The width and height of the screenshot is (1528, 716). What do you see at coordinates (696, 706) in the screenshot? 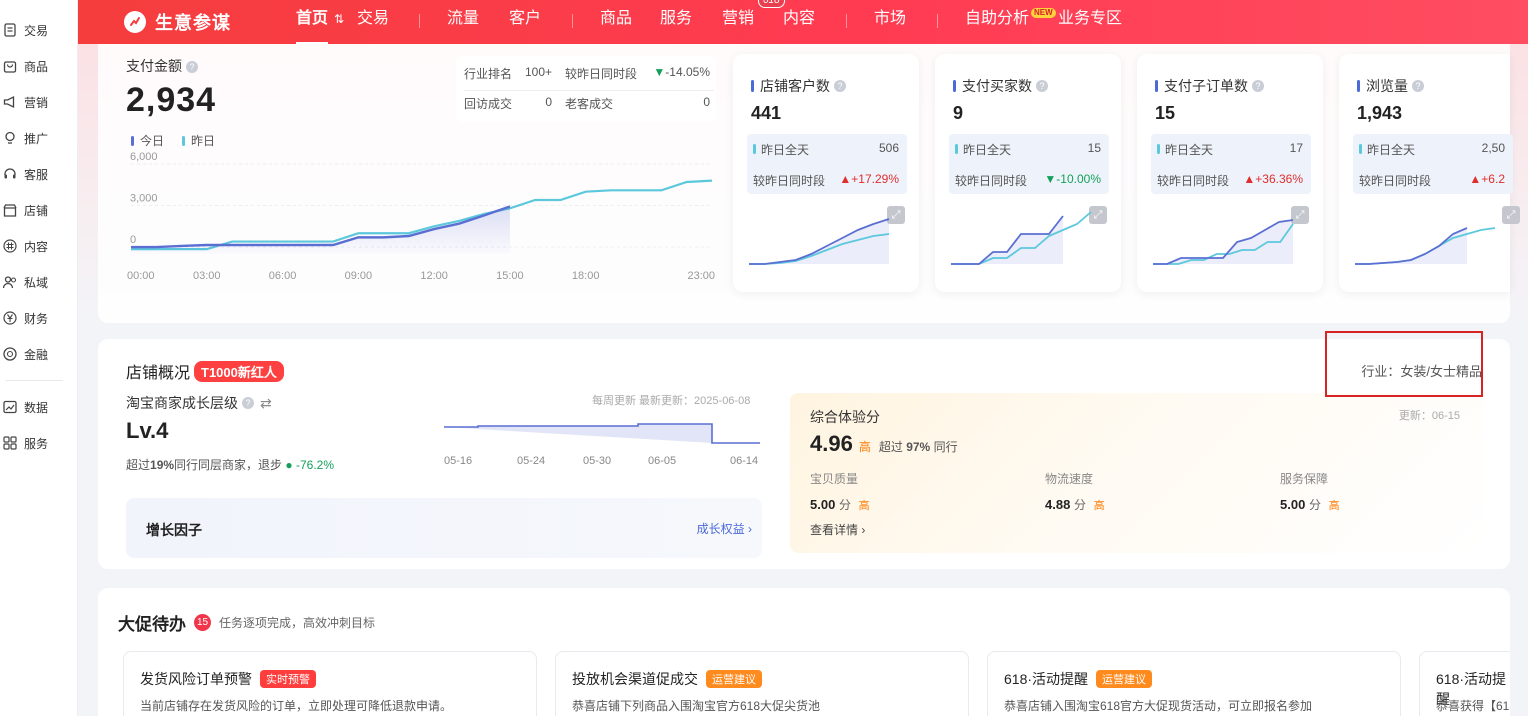
I see `todo-card-desc: 恭喜店铺下列商品入围淘宝官方618大促尖货池` at bounding box center [696, 706].